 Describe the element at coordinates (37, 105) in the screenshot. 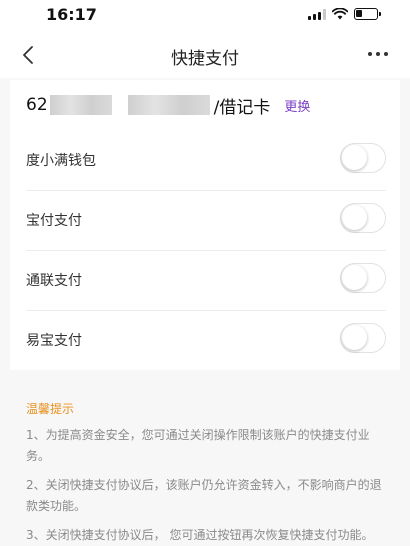

I see `card-number-prefix: 62` at that location.